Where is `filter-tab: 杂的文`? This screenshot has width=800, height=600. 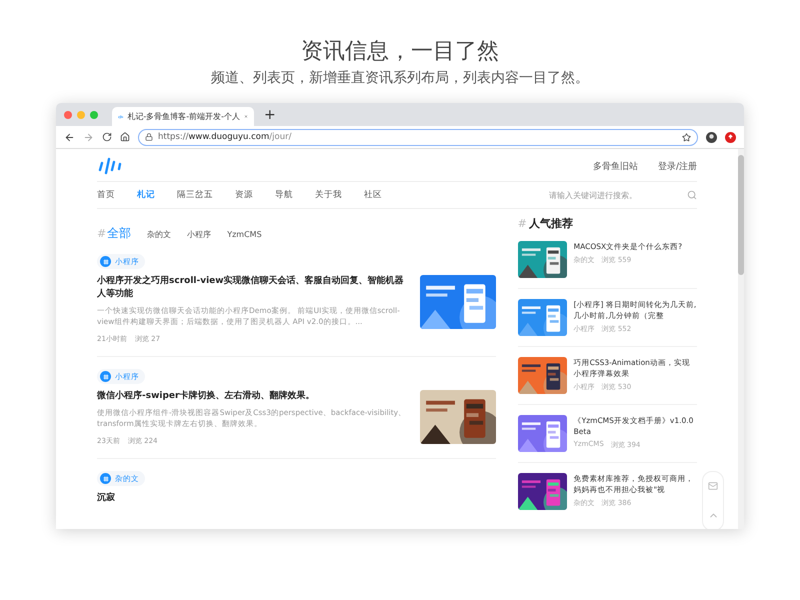 filter-tab: 杂的文 is located at coordinates (159, 234).